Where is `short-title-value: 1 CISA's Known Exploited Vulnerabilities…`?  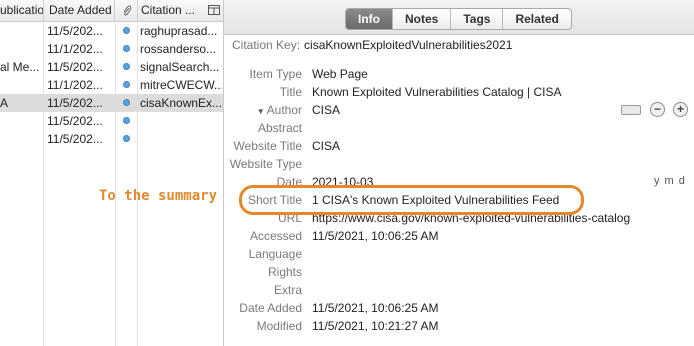
short-title-value: 1 CISA's Known Exploited Vulnerabilities… is located at coordinates (435, 200).